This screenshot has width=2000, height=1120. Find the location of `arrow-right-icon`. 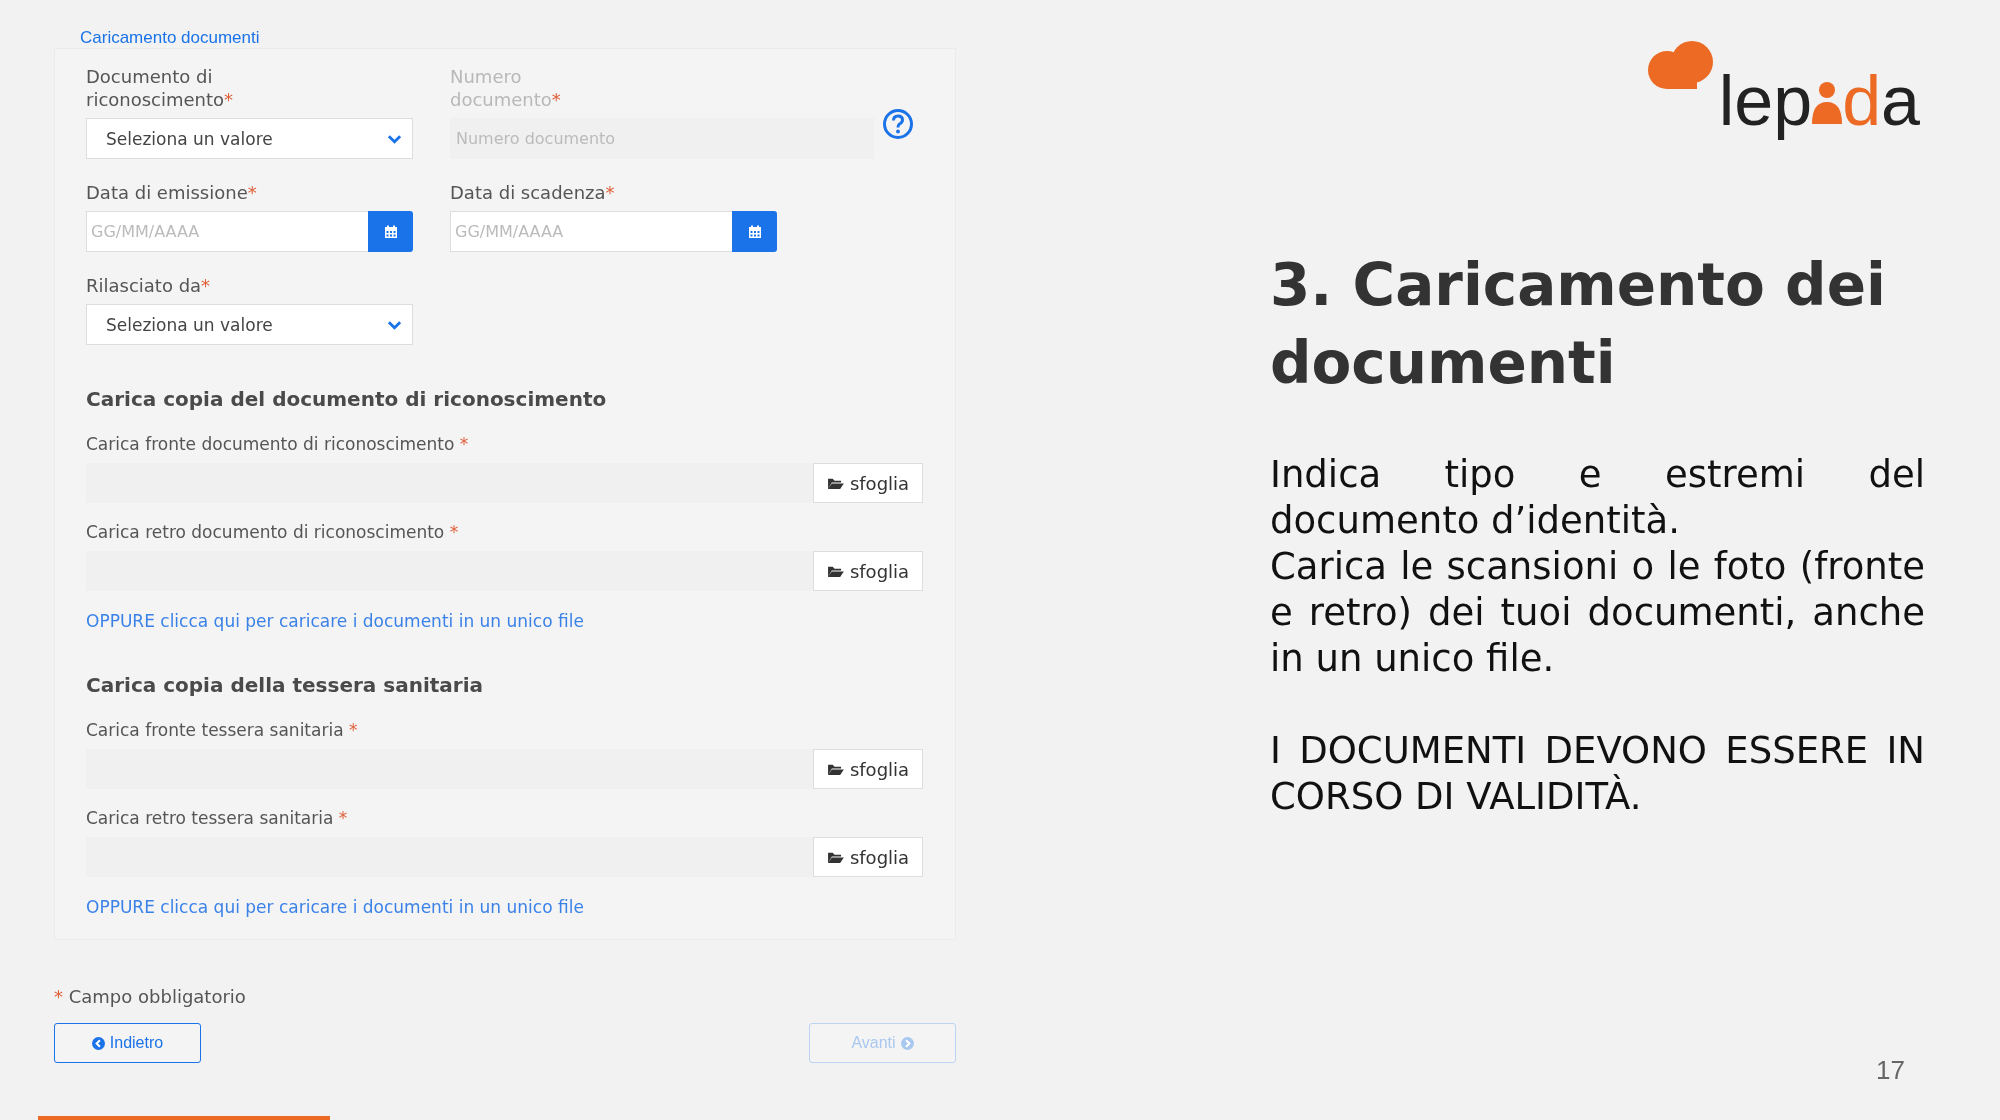

arrow-right-icon is located at coordinates (907, 1043).